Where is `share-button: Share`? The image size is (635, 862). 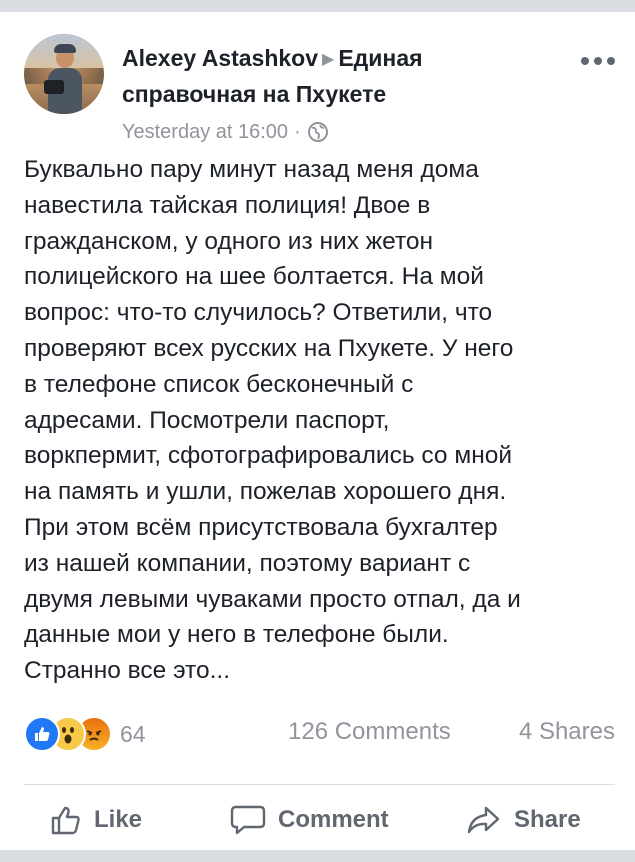 share-button: Share is located at coordinates (523, 820).